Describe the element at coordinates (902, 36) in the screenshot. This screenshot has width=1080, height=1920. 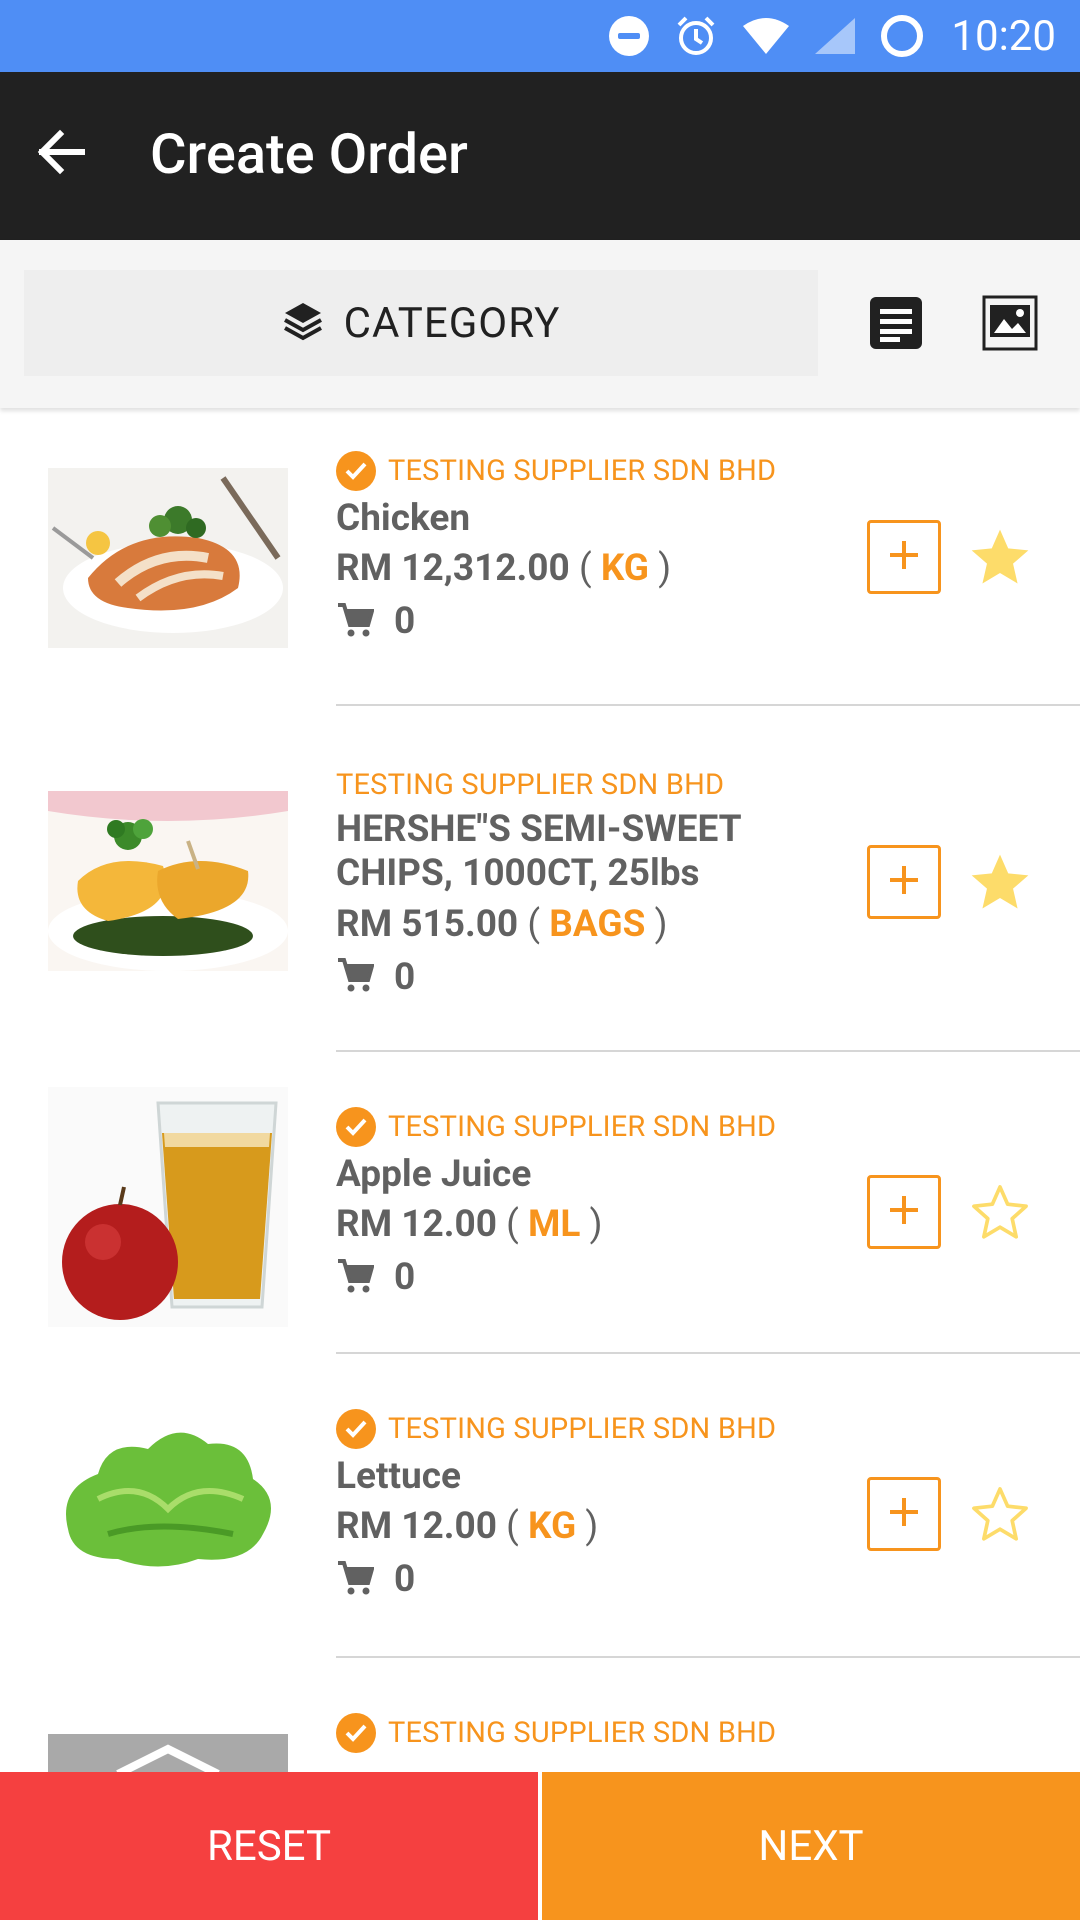
I see `battery-icon` at that location.